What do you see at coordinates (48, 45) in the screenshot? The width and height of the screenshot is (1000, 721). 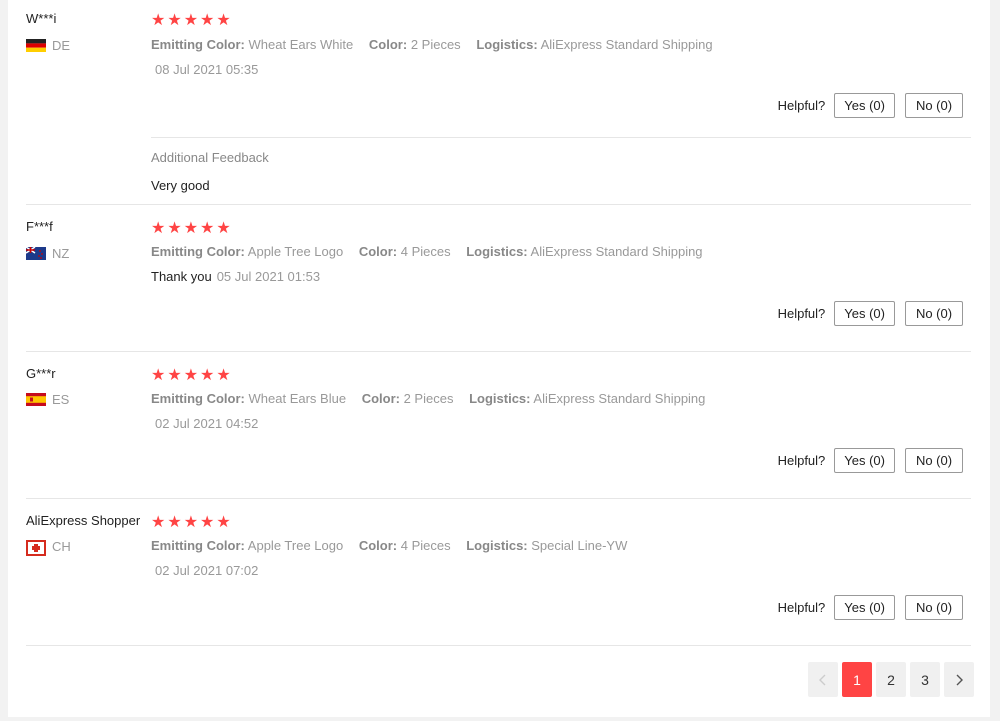 I see `reviewer-country: DE` at bounding box center [48, 45].